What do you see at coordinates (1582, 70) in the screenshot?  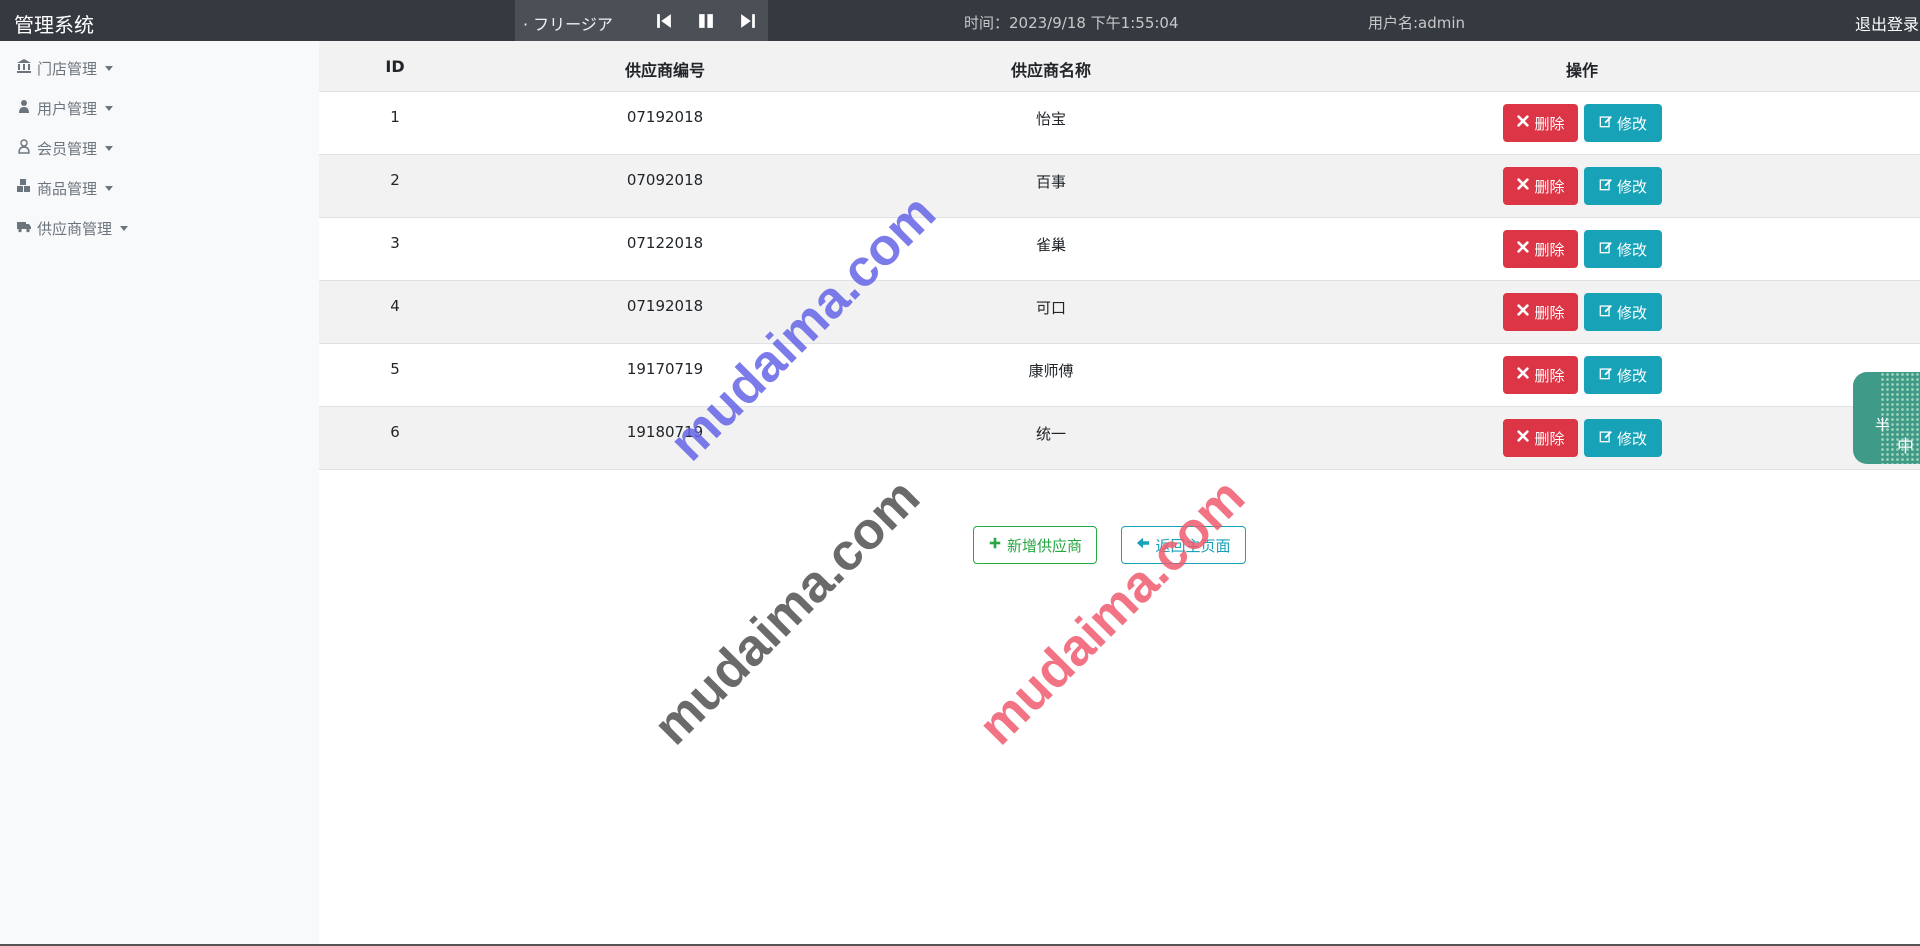 I see `column-header-actions: 操作` at bounding box center [1582, 70].